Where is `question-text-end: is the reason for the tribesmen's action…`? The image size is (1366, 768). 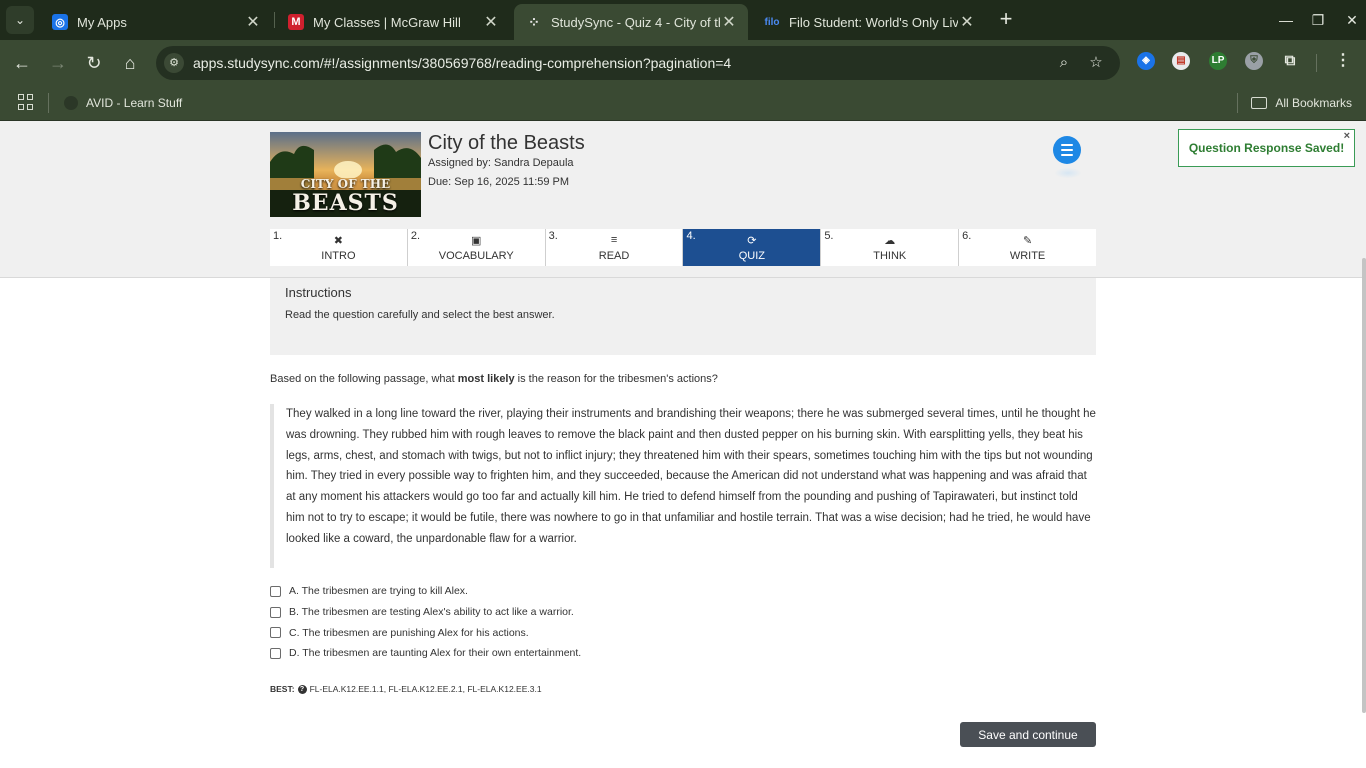
question-text-end: is the reason for the tribesmen's action… is located at coordinates (616, 379).